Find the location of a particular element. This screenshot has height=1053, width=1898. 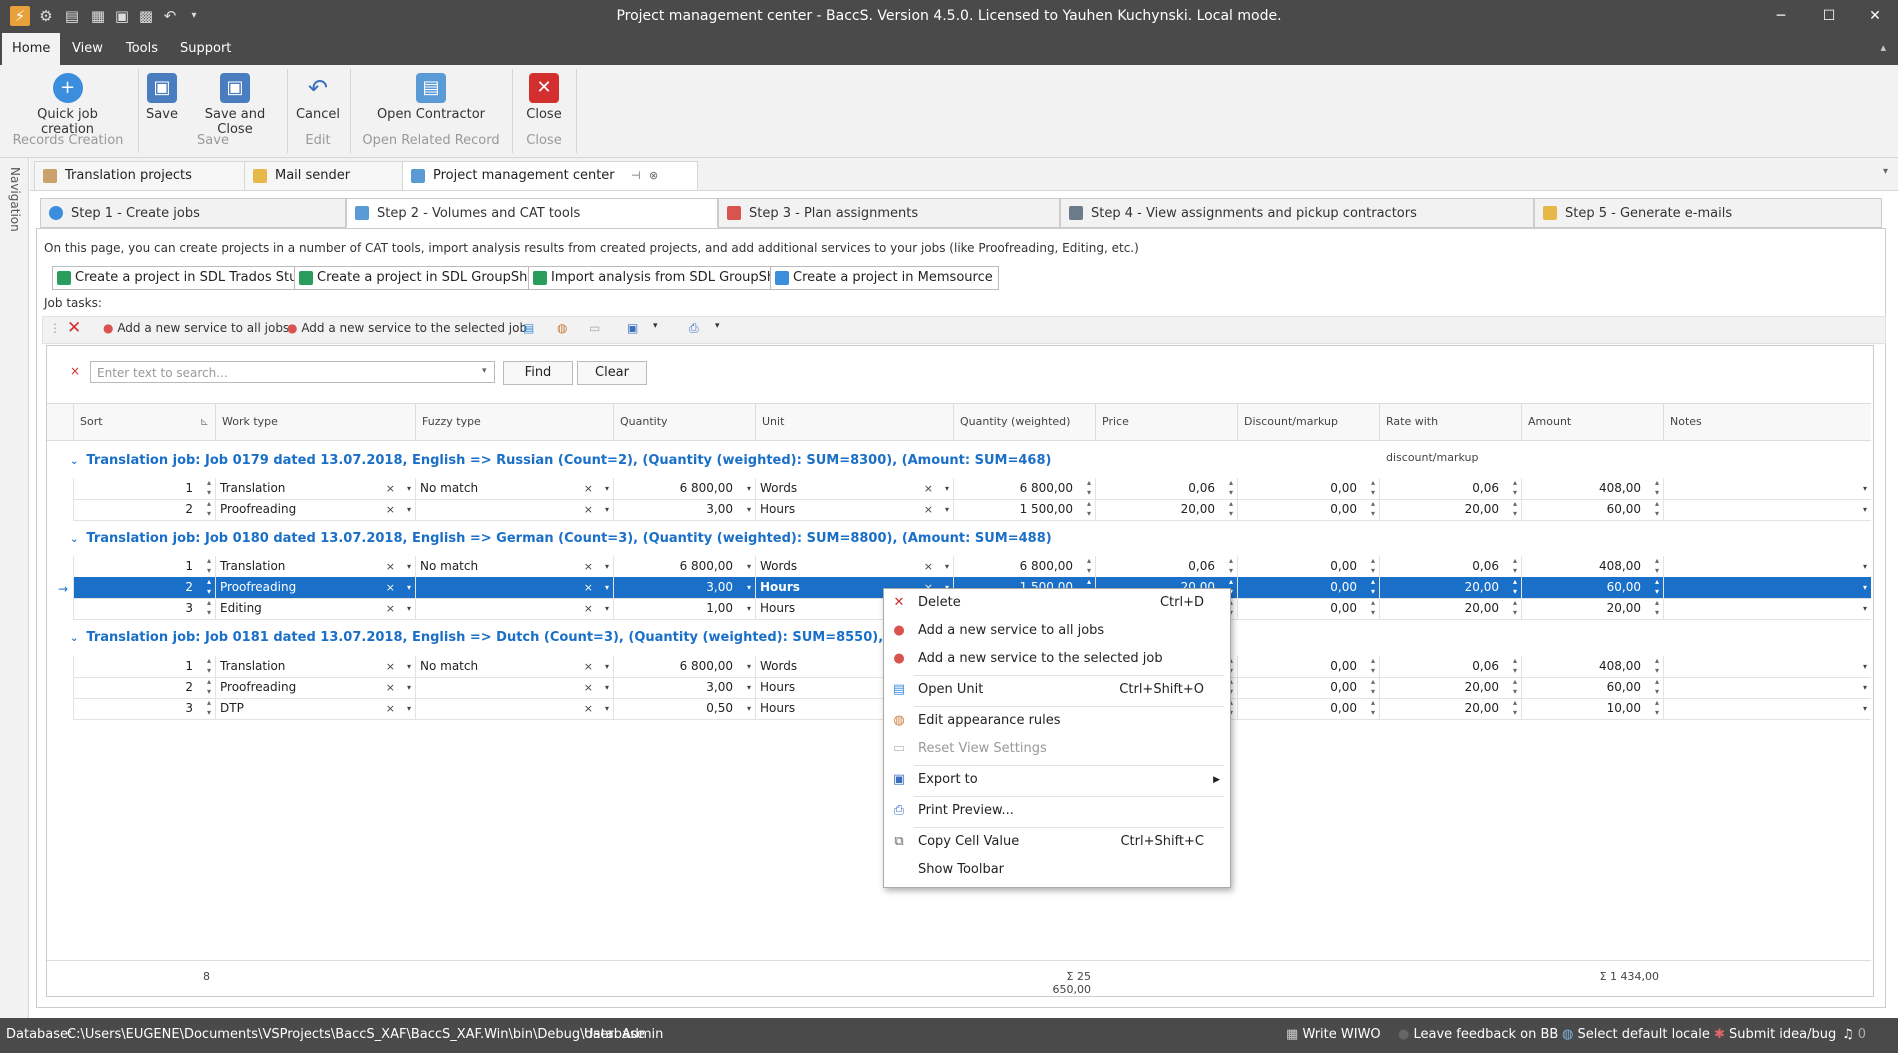

cell-sort: 1 ▴ ▾ is located at coordinates (144, 666).